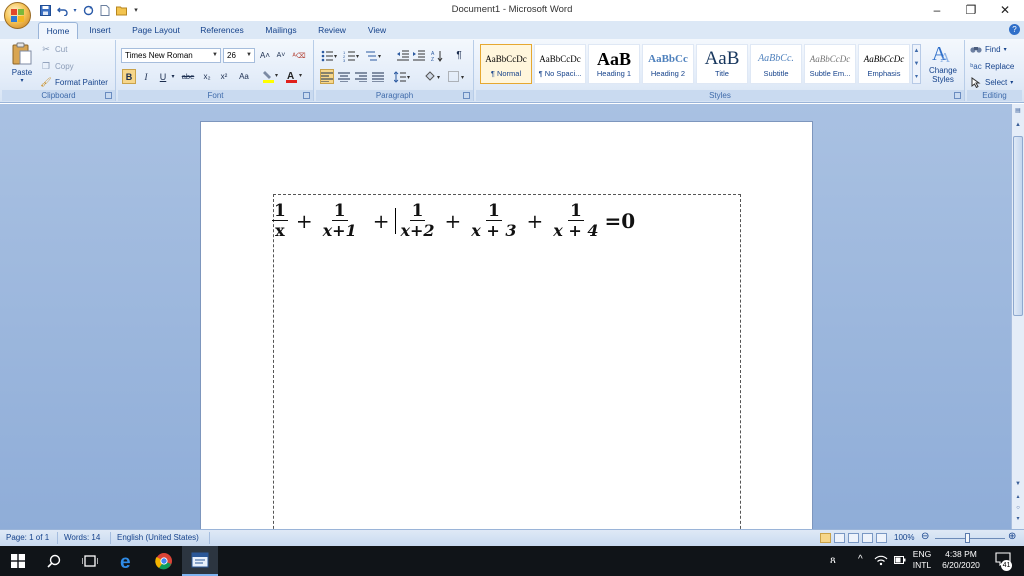 This screenshot has height=576, width=1024. I want to click on cut-button: ✂ Cut, so click(53, 49).